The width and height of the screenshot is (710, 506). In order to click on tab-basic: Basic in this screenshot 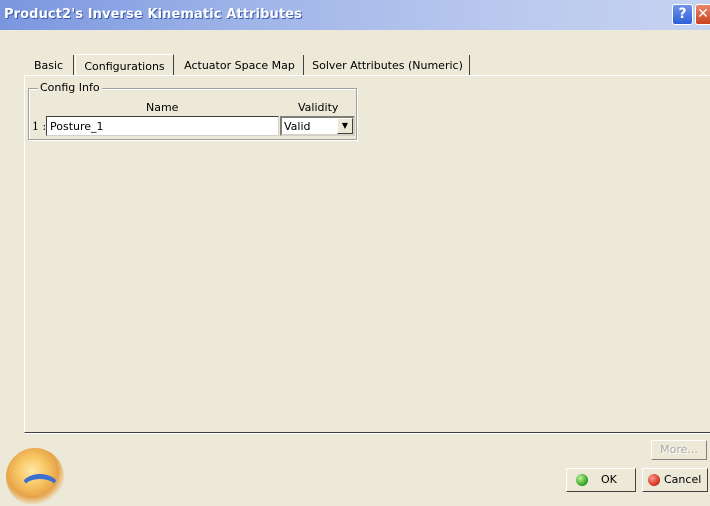, I will do `click(49, 65)`.